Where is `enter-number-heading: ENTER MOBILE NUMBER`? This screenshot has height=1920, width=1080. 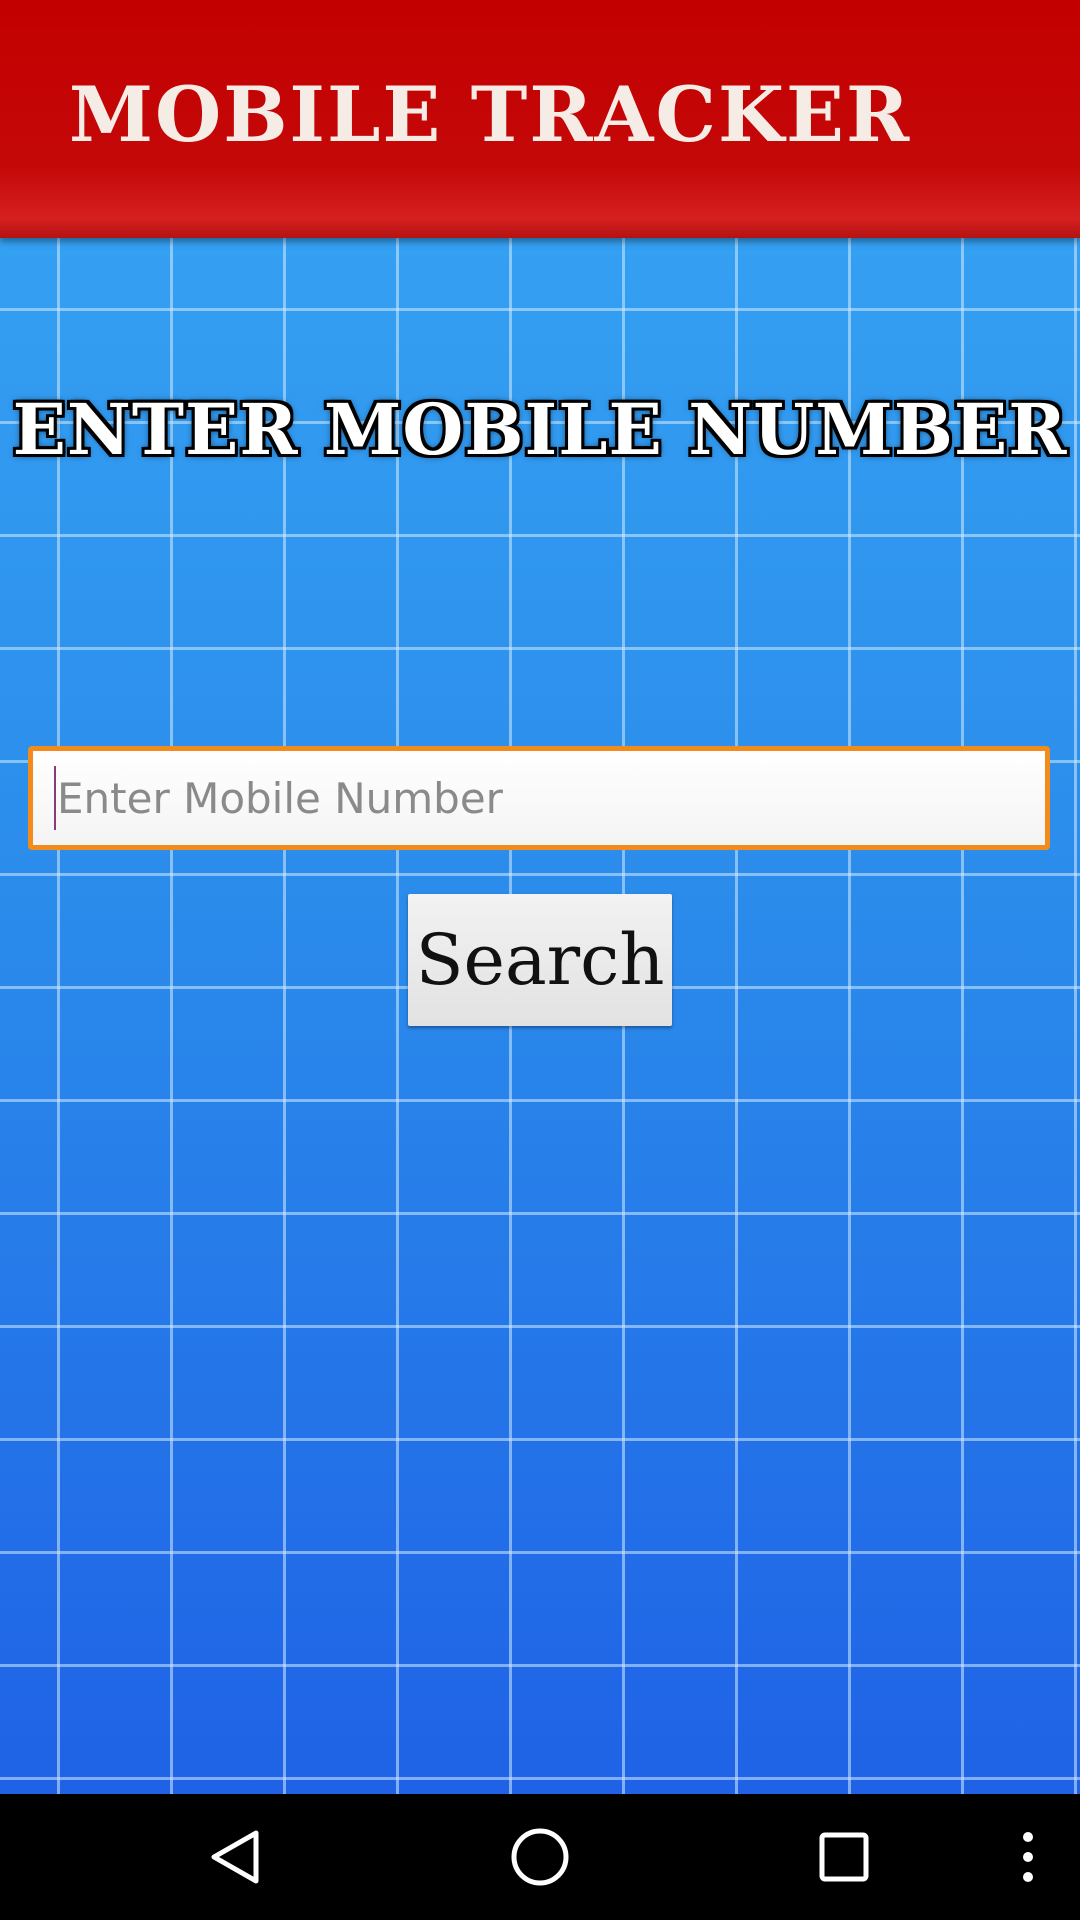 enter-number-heading: ENTER MOBILE NUMBER is located at coordinates (540, 429).